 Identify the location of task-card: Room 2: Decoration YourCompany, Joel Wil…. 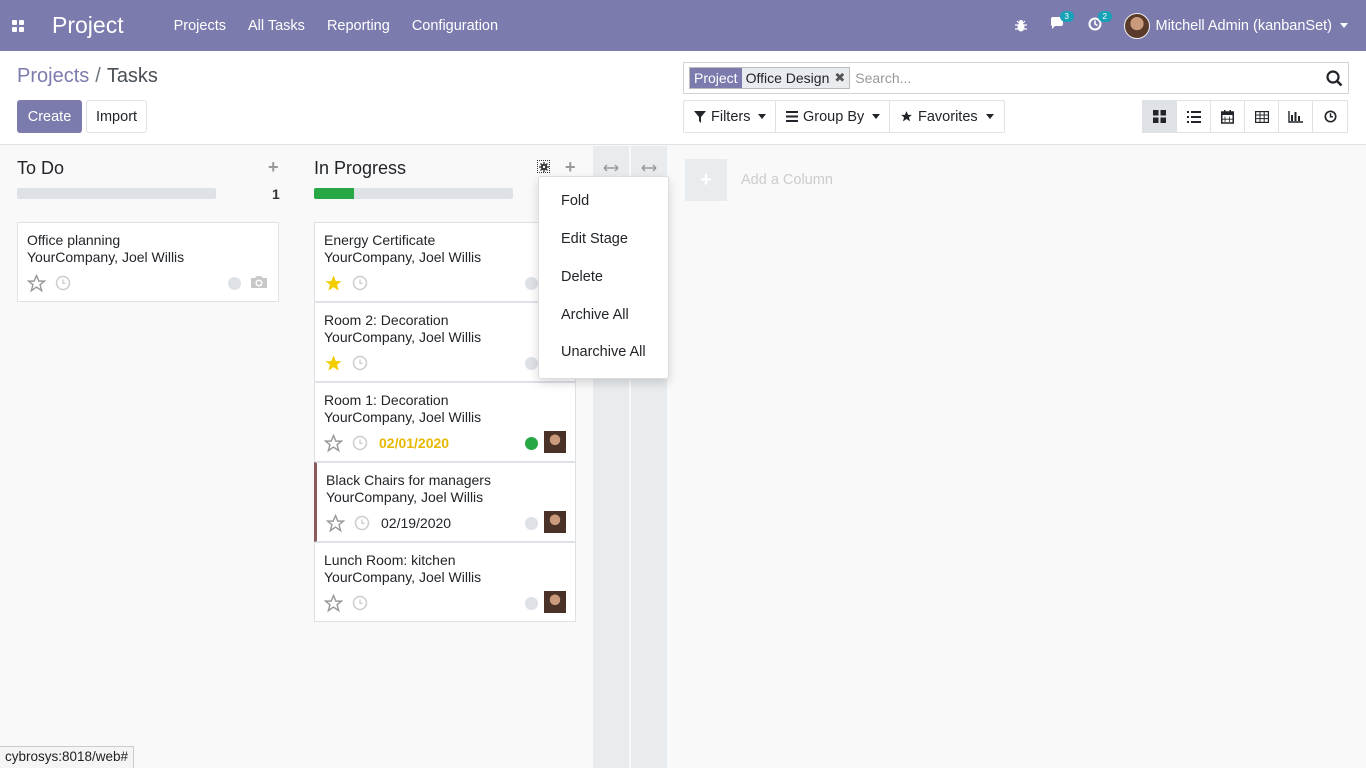
(445, 342).